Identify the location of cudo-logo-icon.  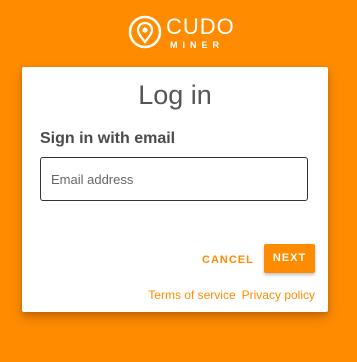
(145, 32).